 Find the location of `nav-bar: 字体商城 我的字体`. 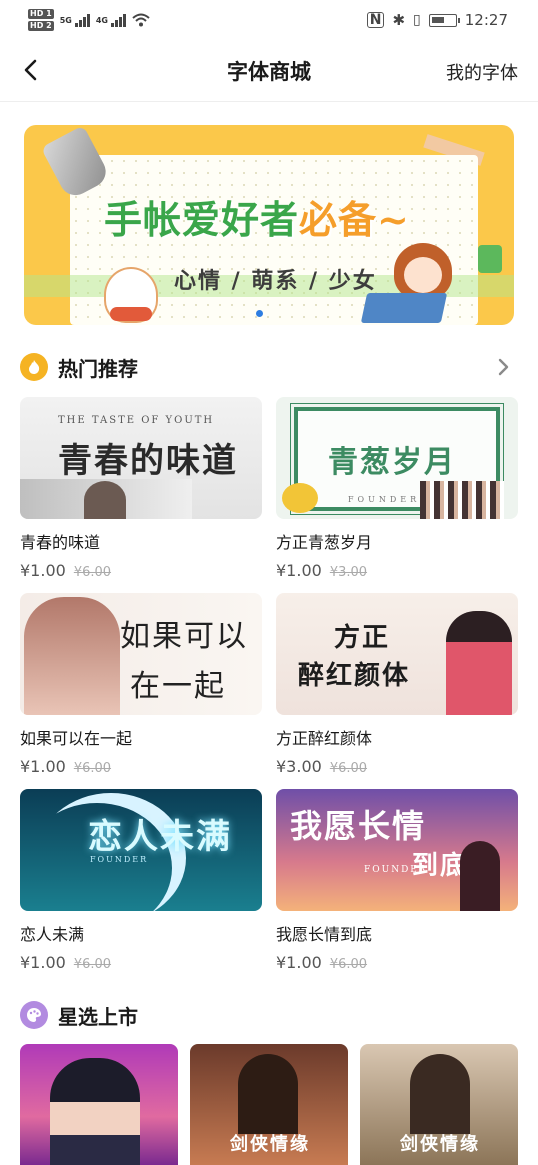

nav-bar: 字体商城 我的字体 is located at coordinates (269, 71).